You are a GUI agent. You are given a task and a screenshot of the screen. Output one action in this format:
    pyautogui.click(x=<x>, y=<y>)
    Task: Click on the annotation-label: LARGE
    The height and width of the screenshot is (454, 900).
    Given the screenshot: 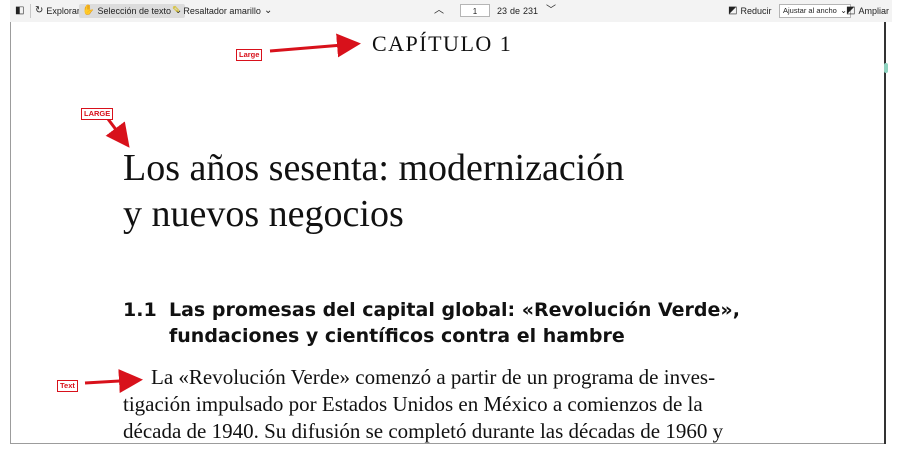 What is the action you would take?
    pyautogui.click(x=97, y=114)
    